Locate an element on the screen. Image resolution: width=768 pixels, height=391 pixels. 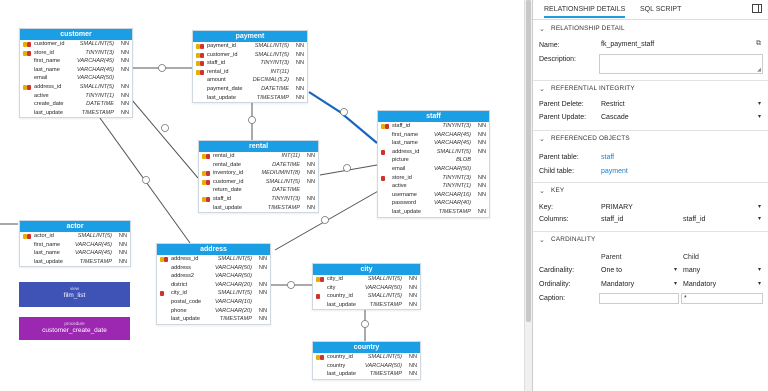
columns-child-select: staff_id ▾ is located at coordinates (722, 220).